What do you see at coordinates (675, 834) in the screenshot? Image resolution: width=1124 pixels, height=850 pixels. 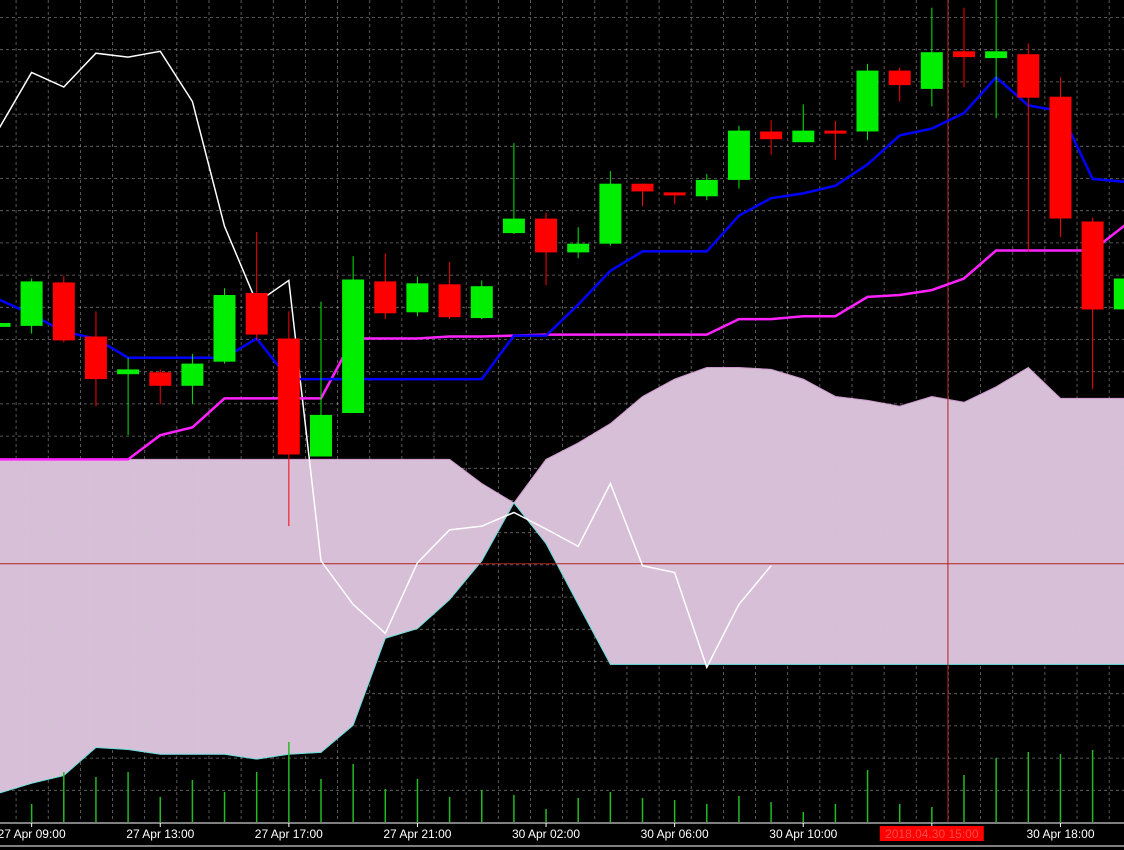 I see `x-tick-label: 30 Apr 06:00` at bounding box center [675, 834].